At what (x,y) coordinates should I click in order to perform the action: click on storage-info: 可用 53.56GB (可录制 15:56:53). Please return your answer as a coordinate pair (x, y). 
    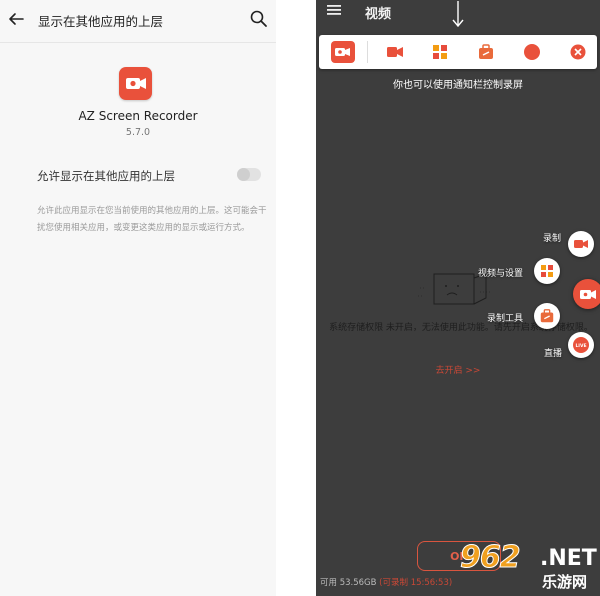
    Looking at the image, I should click on (386, 582).